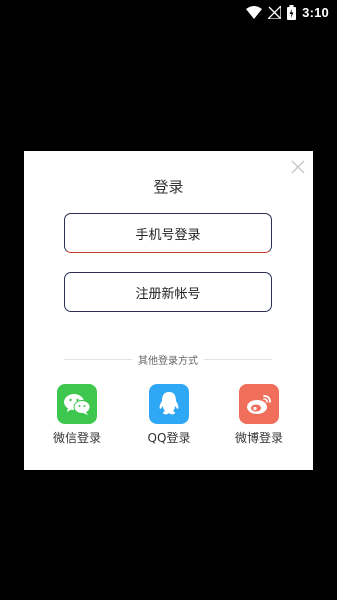  Describe the element at coordinates (258, 438) in the screenshot. I see `weibo-login-label: 微博登录` at that location.